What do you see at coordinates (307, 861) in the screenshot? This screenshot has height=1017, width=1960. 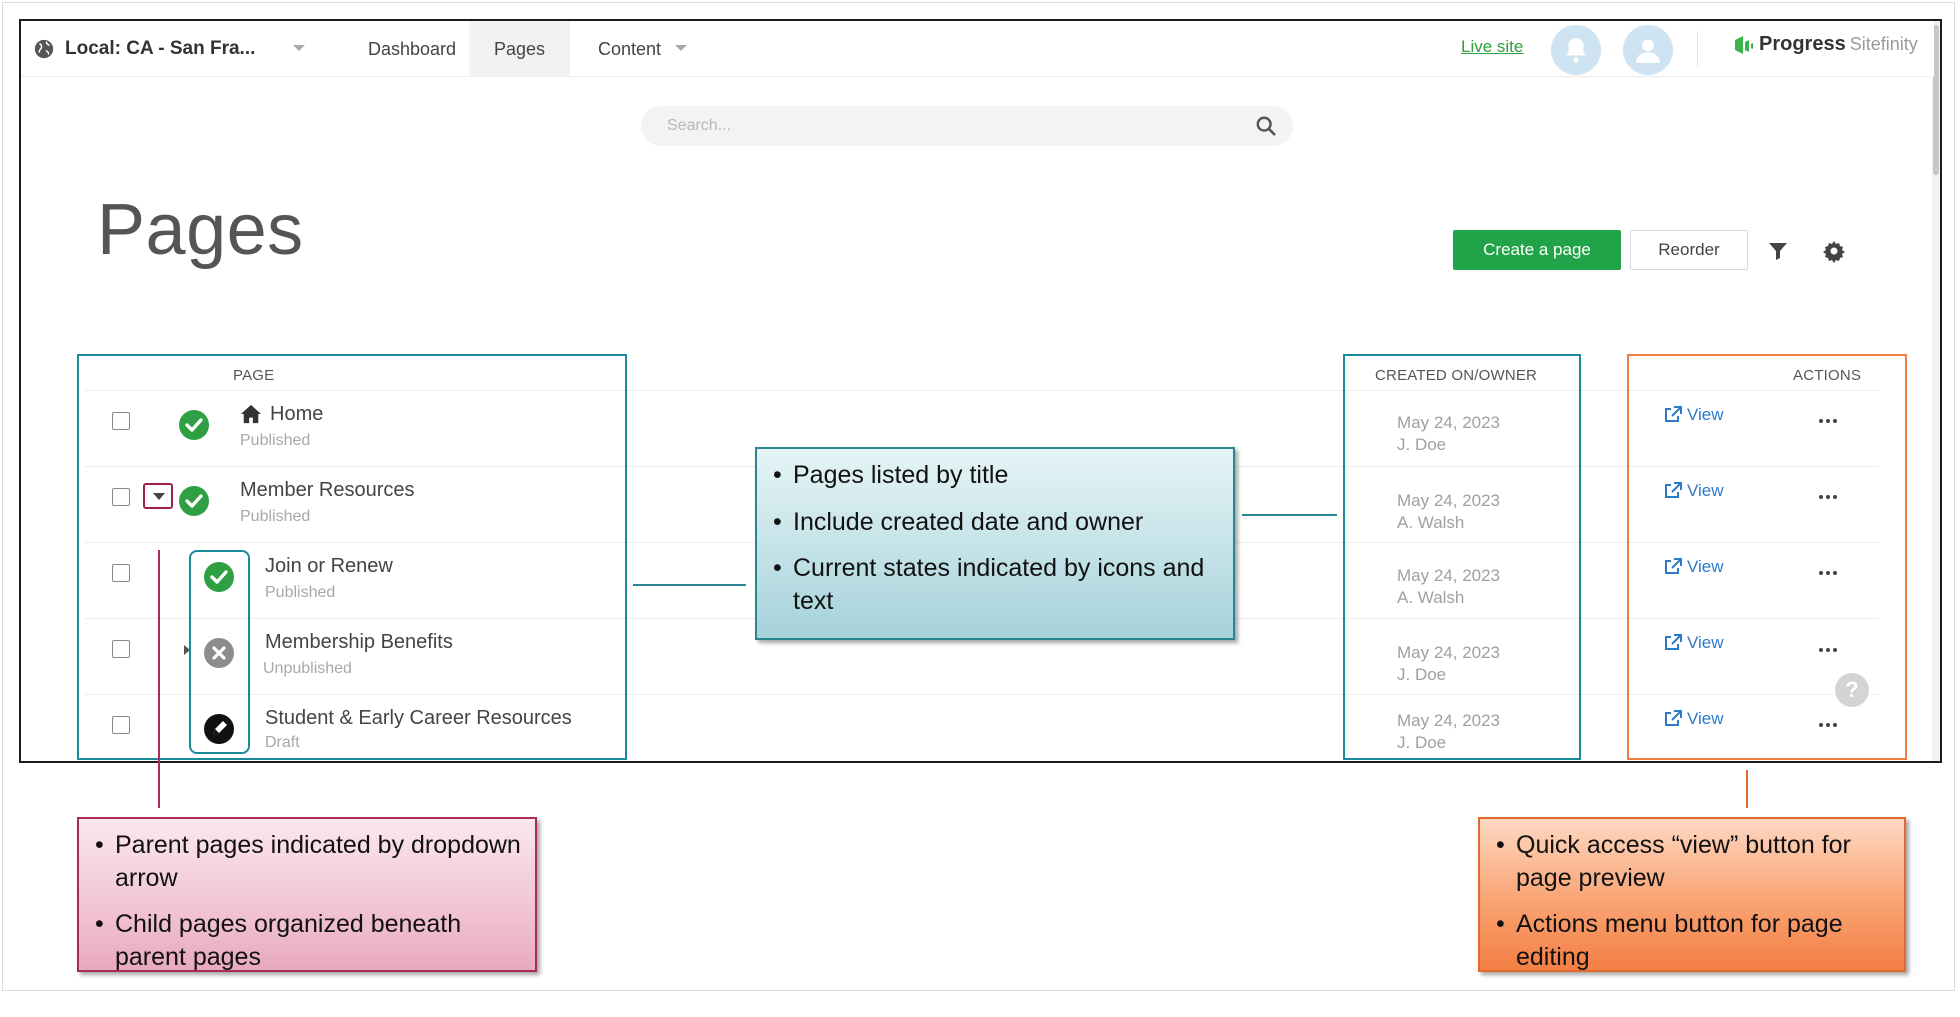 I see `callout-bullet: Parent pages indicated by dropdown arrow` at bounding box center [307, 861].